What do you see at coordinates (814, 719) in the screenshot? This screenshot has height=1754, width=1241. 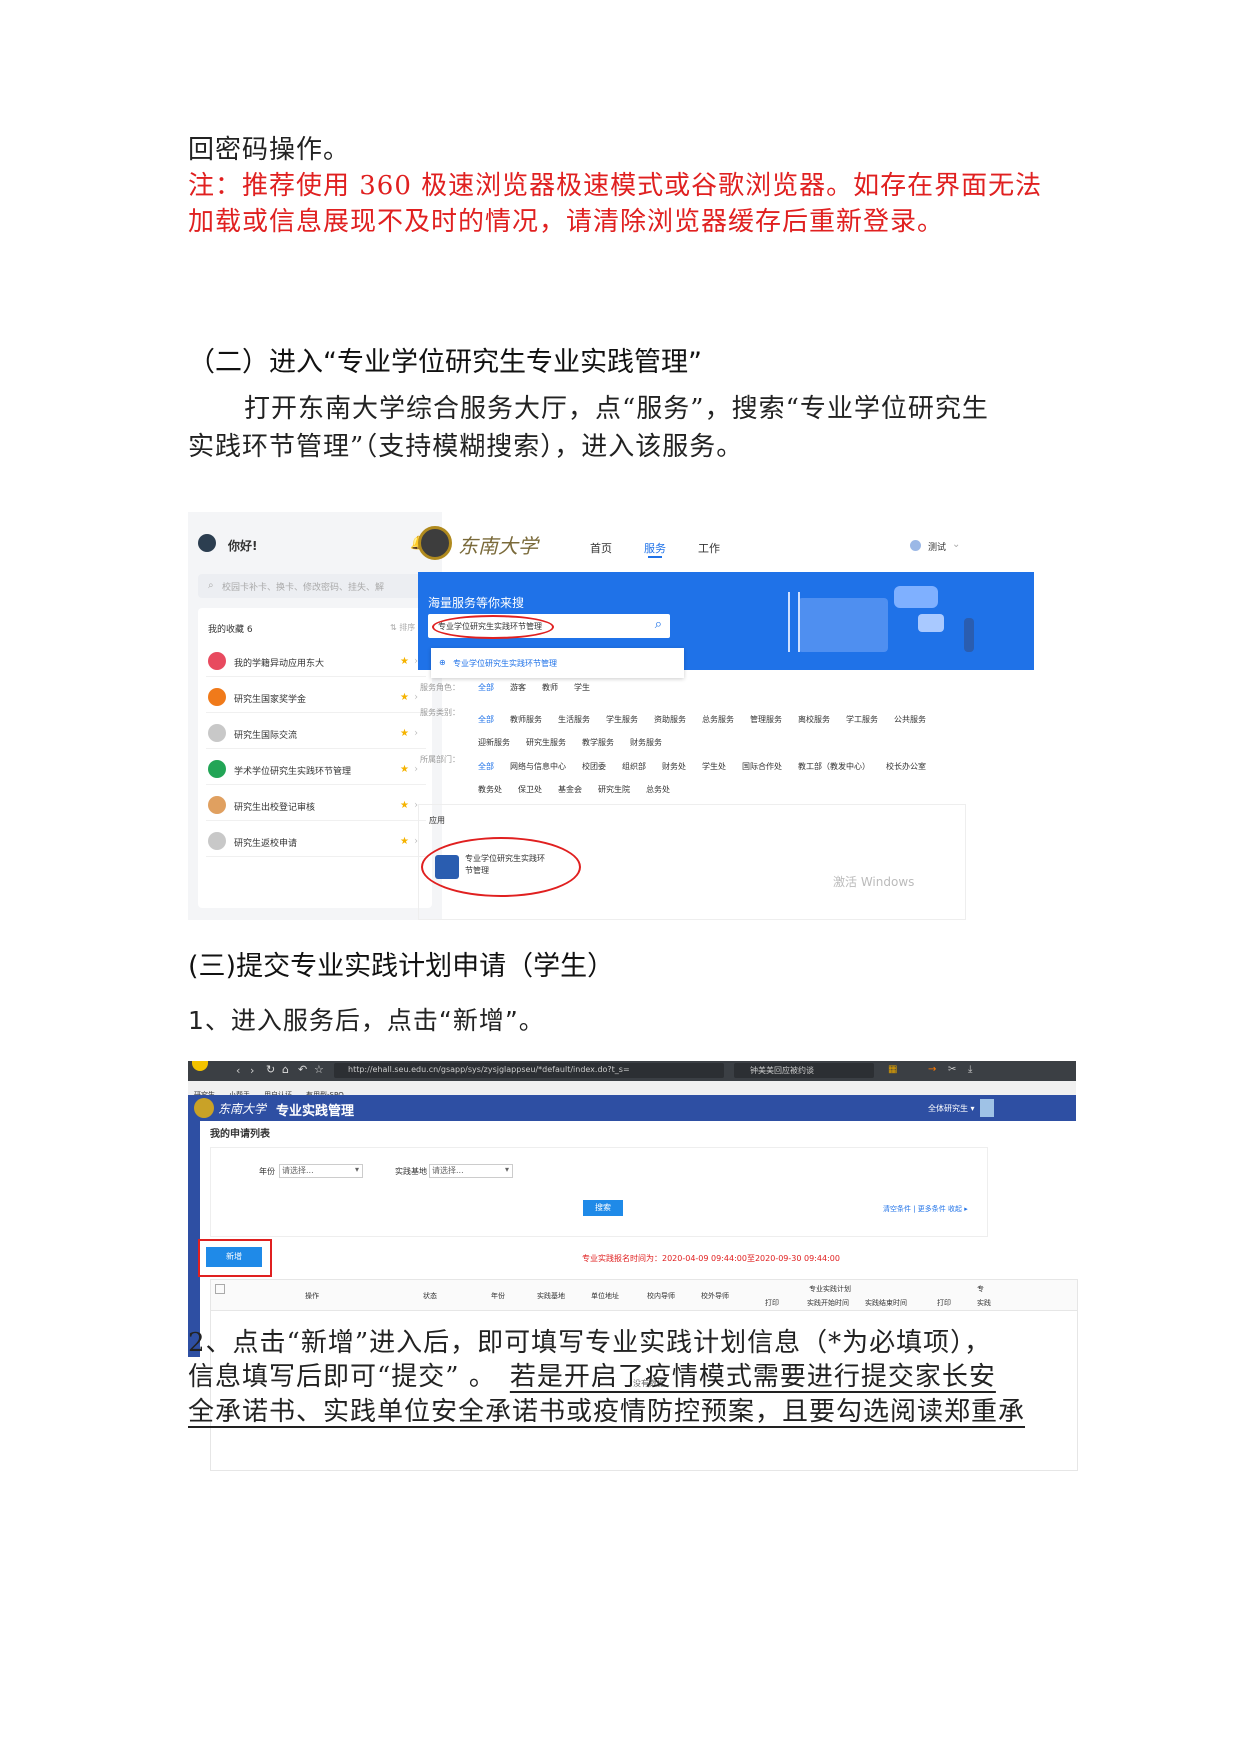 I see `filter-tag: 离校服务` at bounding box center [814, 719].